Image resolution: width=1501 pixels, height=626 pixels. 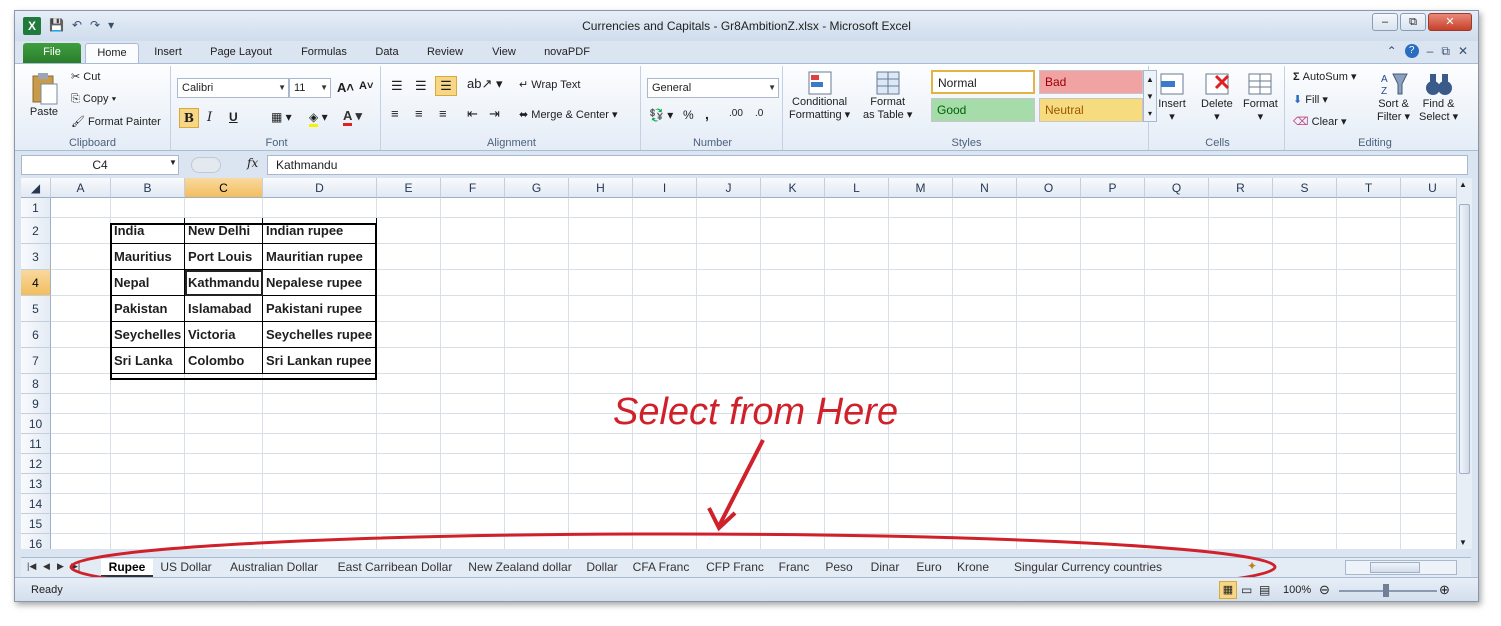 I want to click on copy-button: ⎘ Copy ▾, so click(x=93, y=99).